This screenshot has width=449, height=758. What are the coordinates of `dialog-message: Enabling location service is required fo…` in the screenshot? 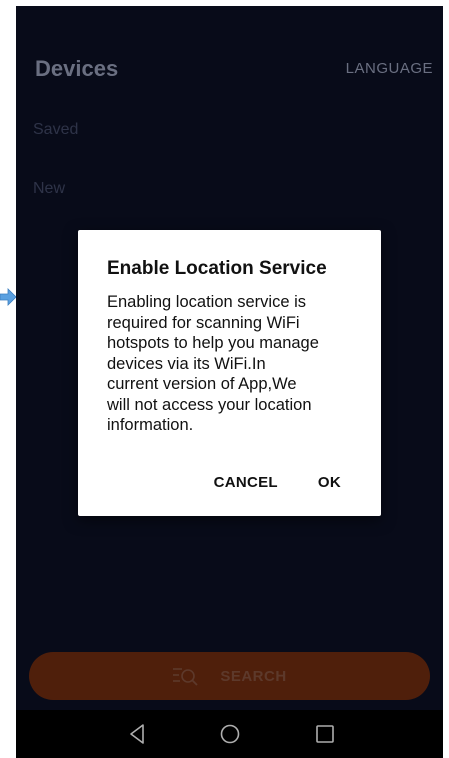 It's located at (213, 363).